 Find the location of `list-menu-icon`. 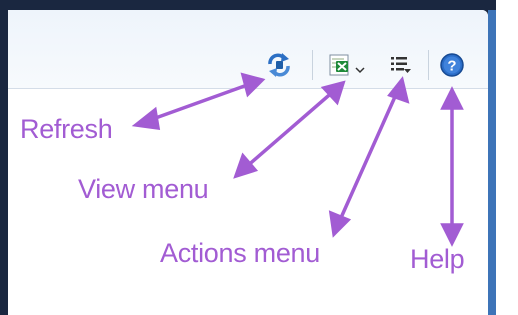

list-menu-icon is located at coordinates (401, 65).